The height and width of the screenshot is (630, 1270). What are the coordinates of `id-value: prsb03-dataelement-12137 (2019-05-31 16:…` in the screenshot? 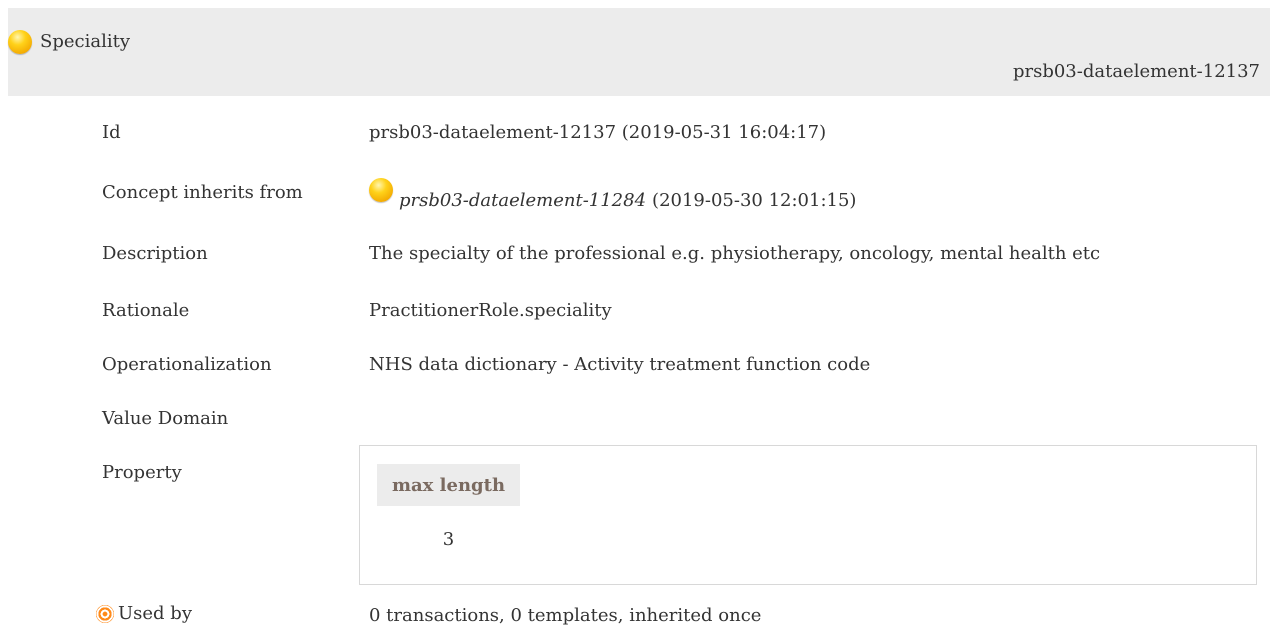 It's located at (598, 132).